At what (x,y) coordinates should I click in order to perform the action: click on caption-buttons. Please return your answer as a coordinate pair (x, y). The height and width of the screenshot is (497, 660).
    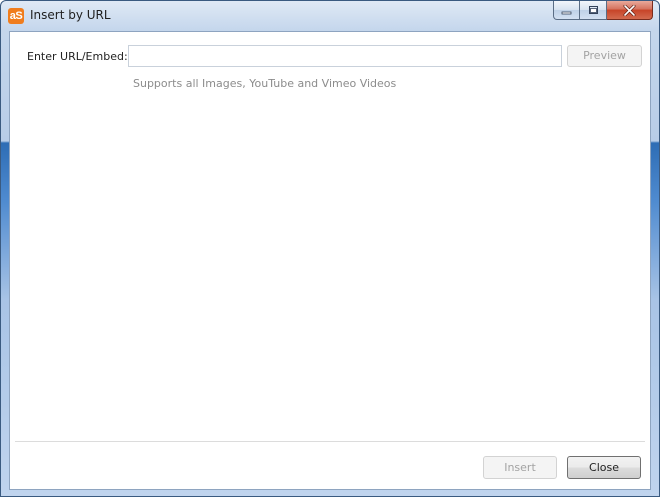
    Looking at the image, I should click on (603, 10).